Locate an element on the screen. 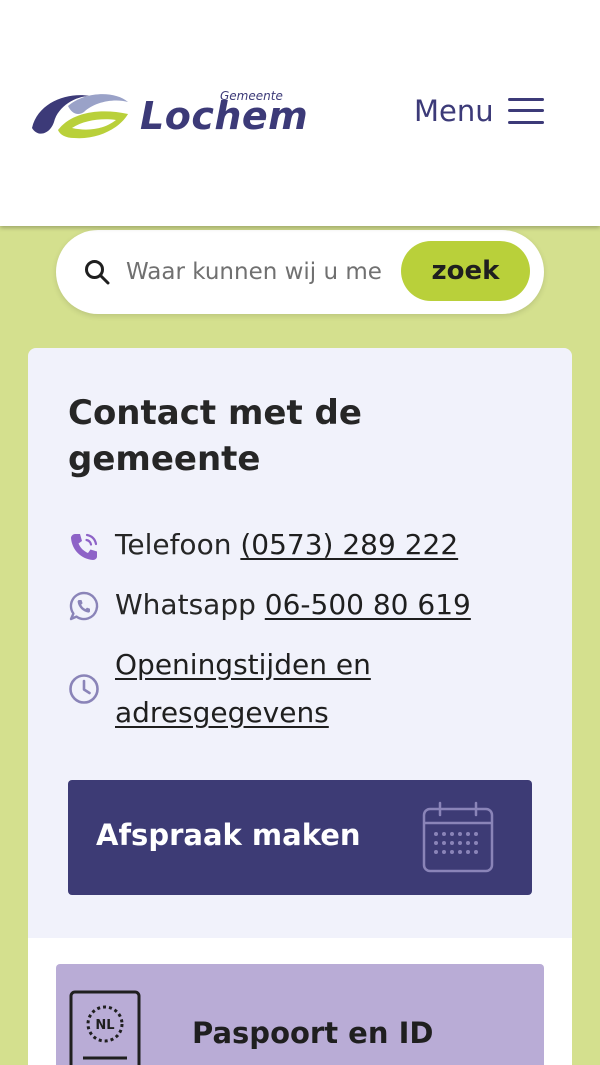  opening-hours-line1: Openingstijden en is located at coordinates (243, 664).